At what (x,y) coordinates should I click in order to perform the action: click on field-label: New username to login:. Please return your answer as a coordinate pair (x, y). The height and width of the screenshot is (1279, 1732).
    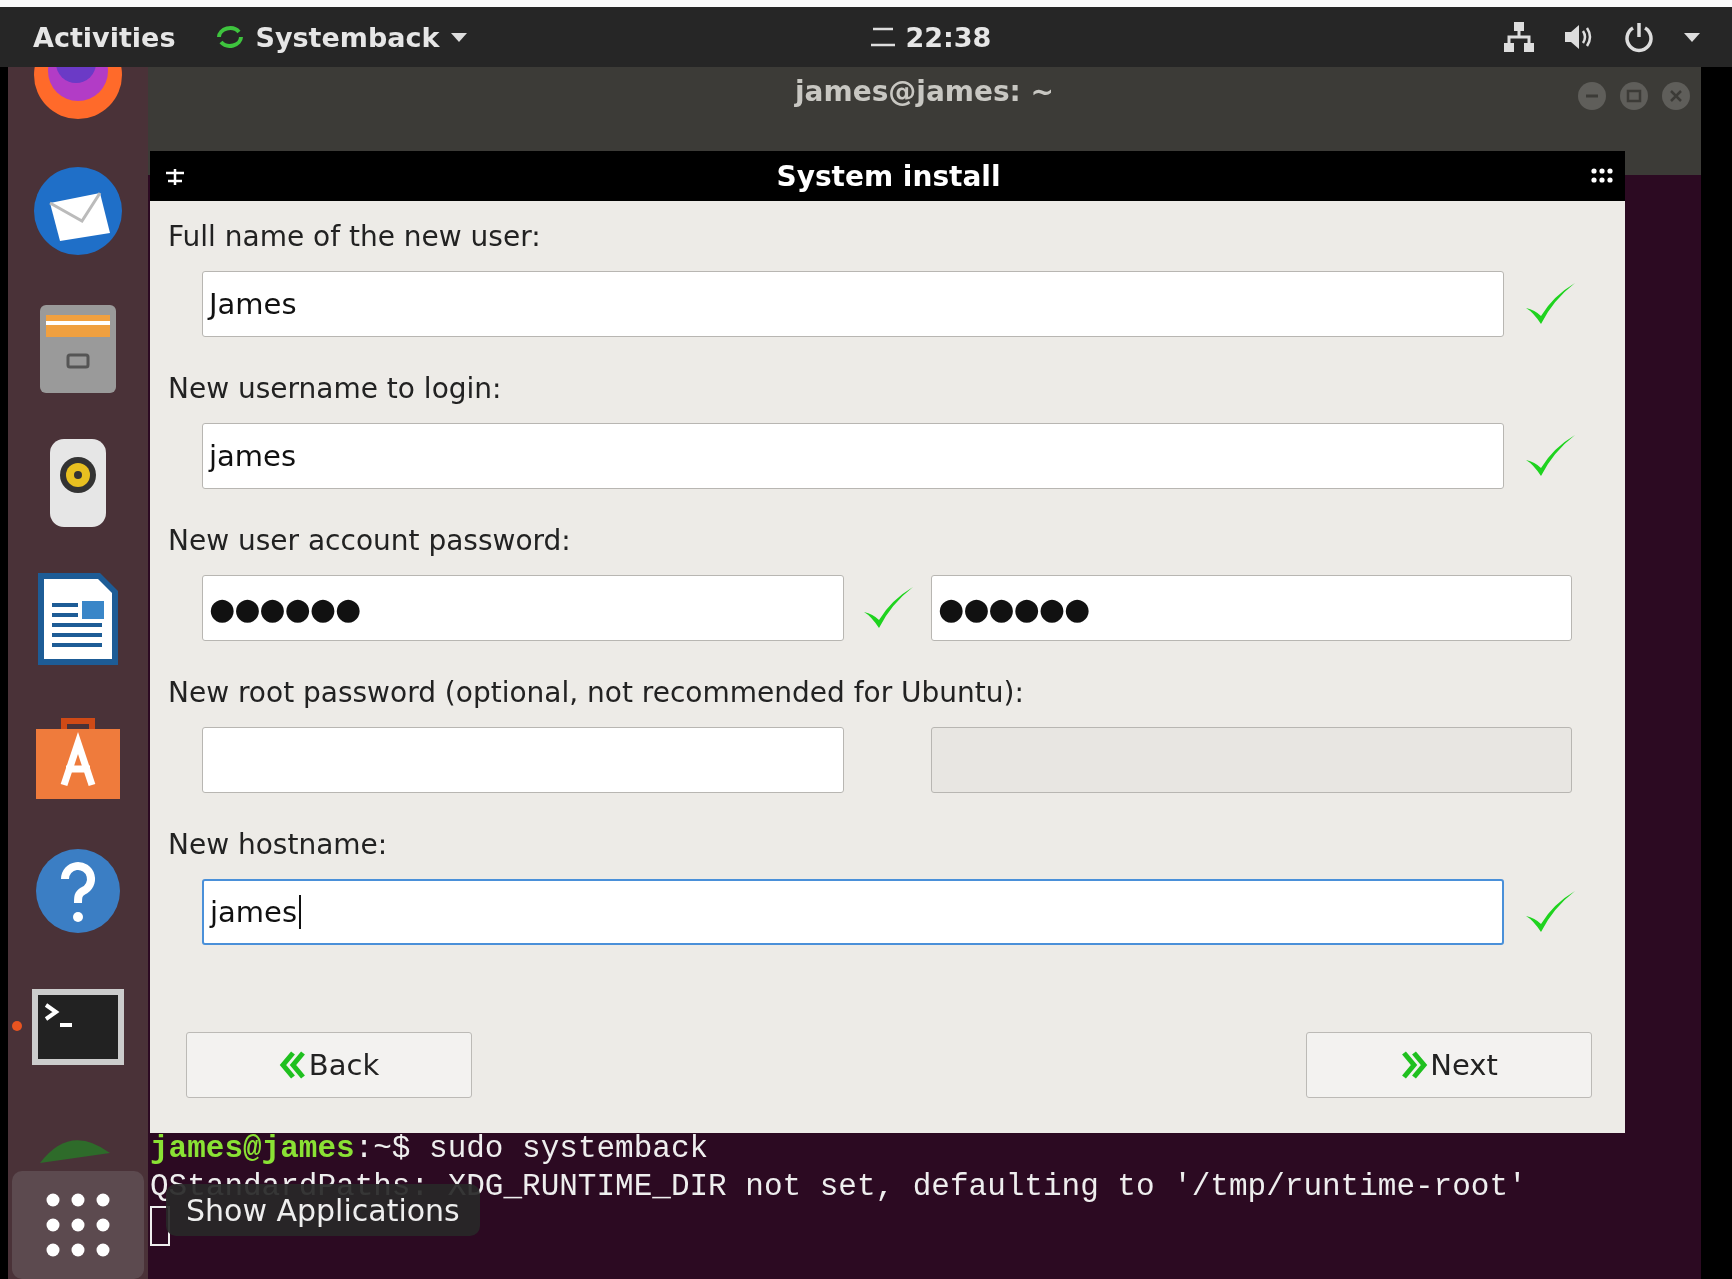
    Looking at the image, I should click on (335, 389).